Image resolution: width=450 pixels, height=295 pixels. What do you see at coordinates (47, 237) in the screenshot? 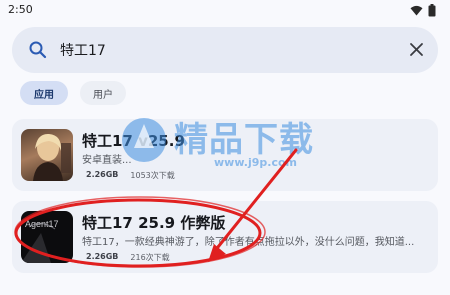
I see `app-thumbnail: Agent17` at bounding box center [47, 237].